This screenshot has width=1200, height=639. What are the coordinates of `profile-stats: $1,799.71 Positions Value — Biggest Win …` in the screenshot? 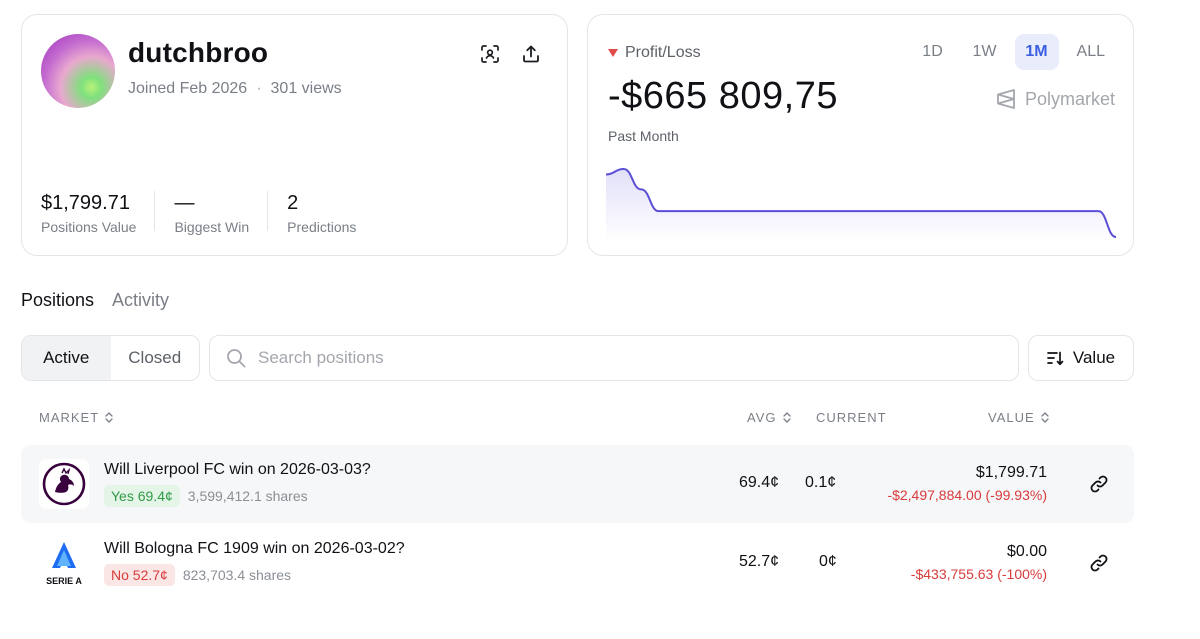 It's located at (217, 213).